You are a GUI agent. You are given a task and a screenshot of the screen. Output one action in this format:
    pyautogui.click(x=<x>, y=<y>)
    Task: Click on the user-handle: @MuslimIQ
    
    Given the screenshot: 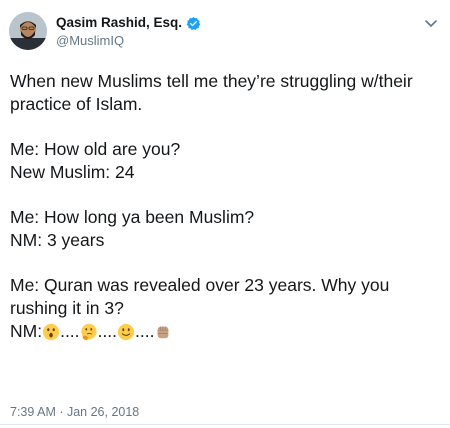 What is the action you would take?
    pyautogui.click(x=128, y=41)
    